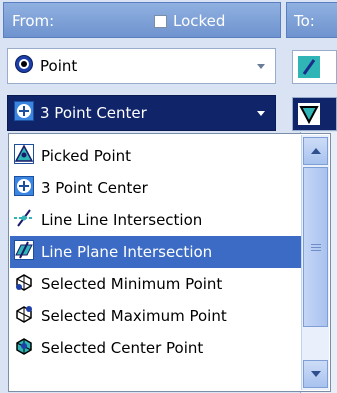 This screenshot has width=337, height=393. What do you see at coordinates (160, 21) in the screenshot?
I see `checkbox-box` at bounding box center [160, 21].